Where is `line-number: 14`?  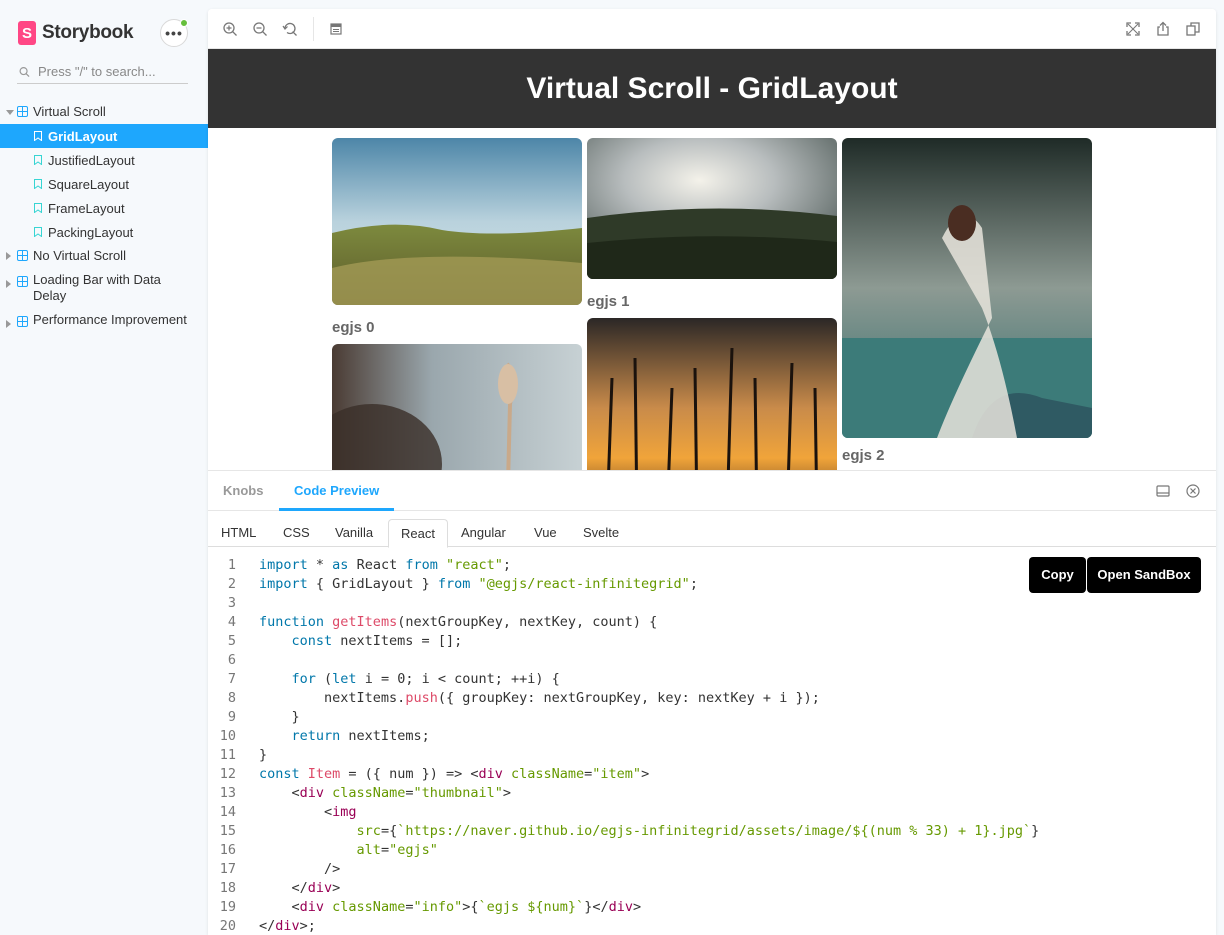 line-number: 14 is located at coordinates (227, 812).